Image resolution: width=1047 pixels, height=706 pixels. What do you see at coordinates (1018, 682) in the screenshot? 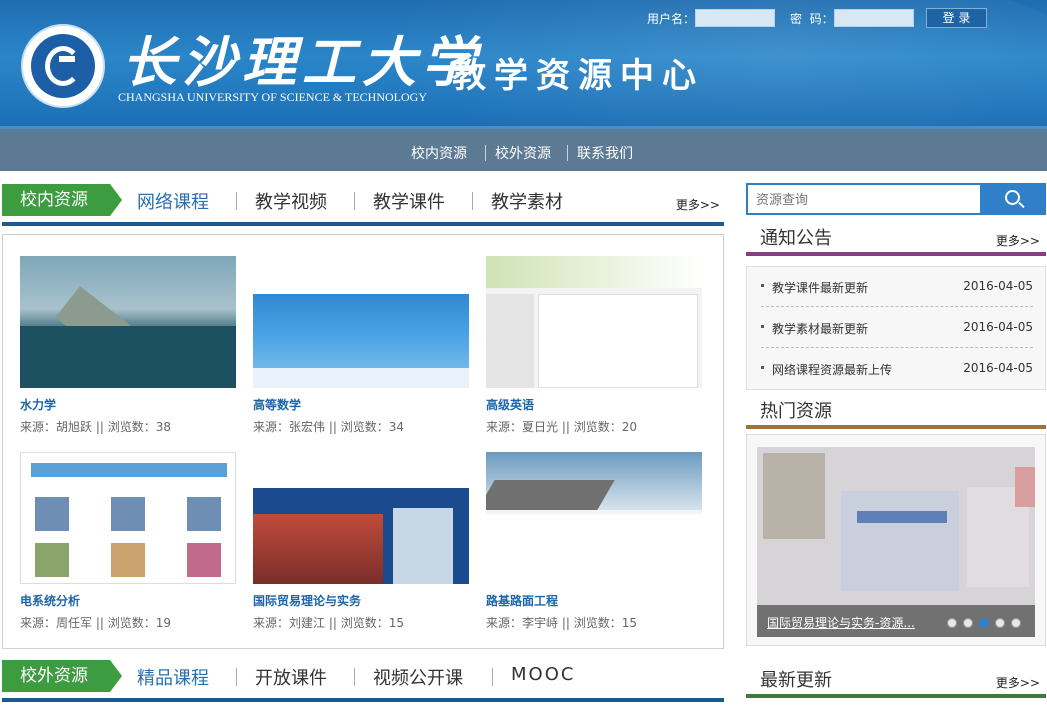
I see `latest-more-link: 更多>>` at bounding box center [1018, 682].